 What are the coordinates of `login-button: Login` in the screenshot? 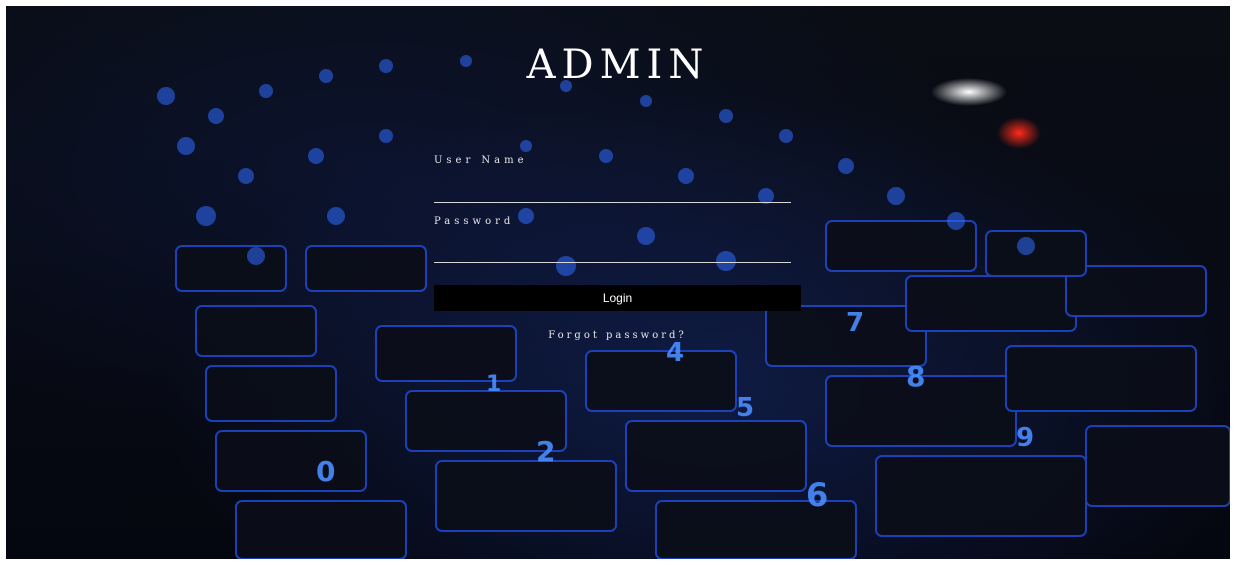 It's located at (617, 298).